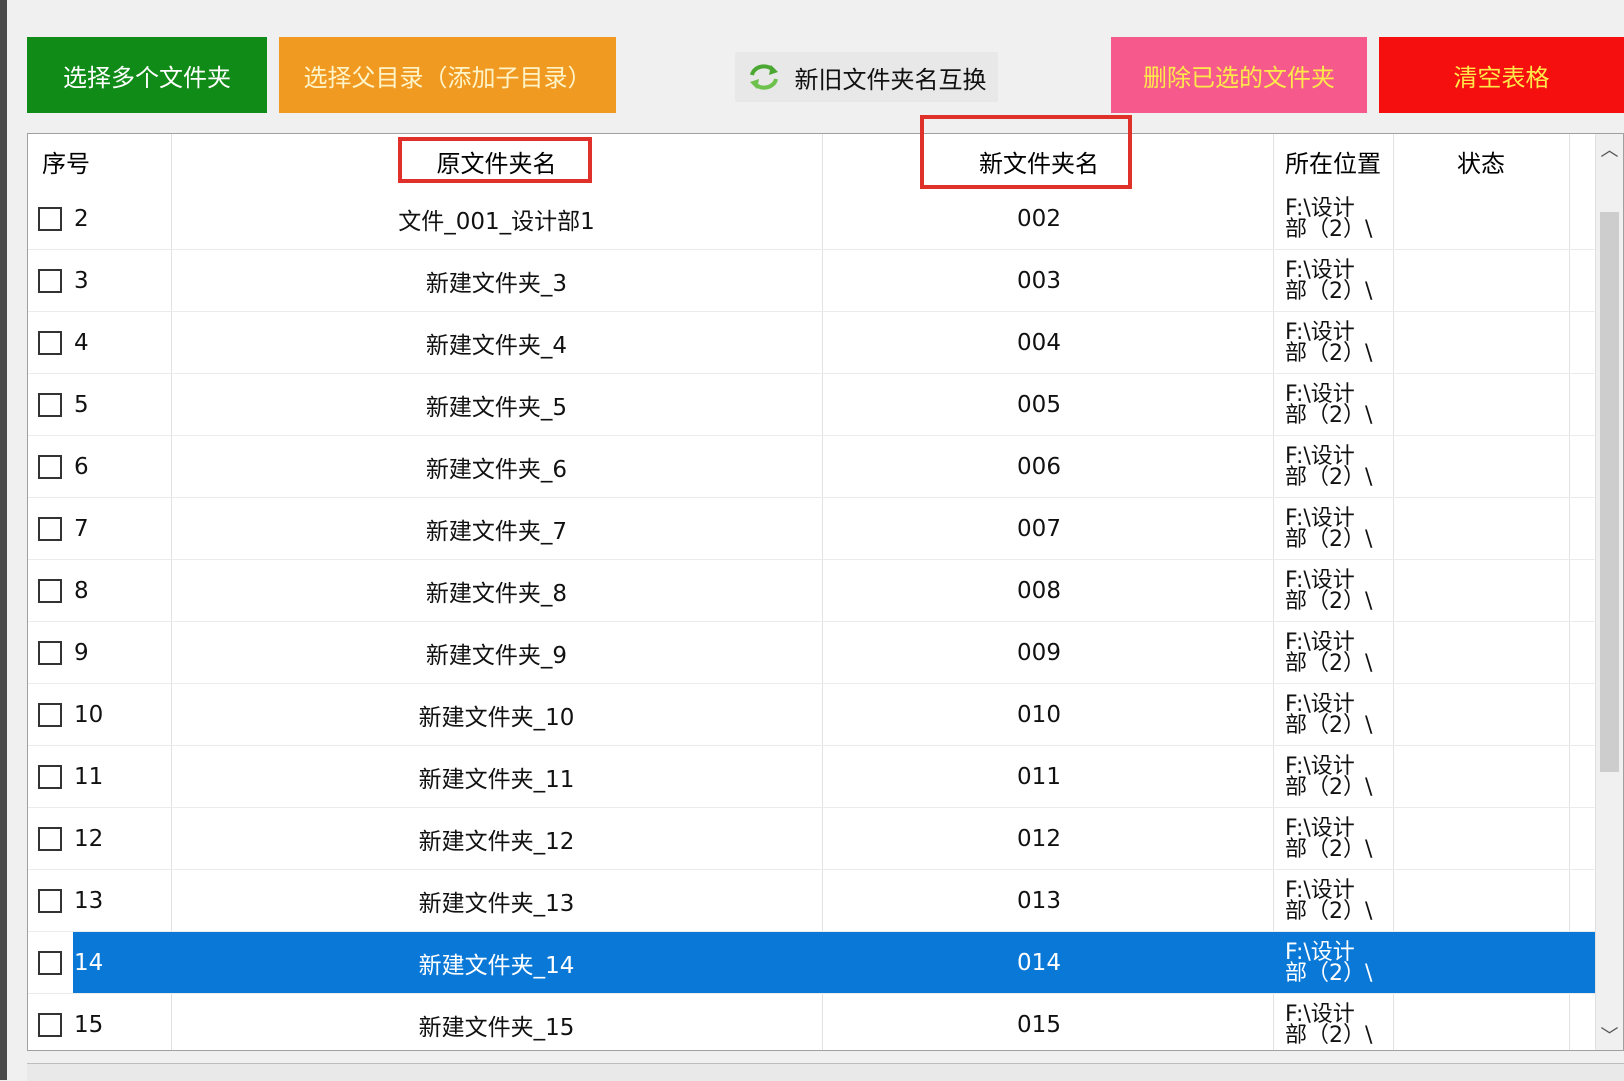 The width and height of the screenshot is (1624, 1081). Describe the element at coordinates (147, 75) in the screenshot. I see `select-multiple-folders-button: 选择多个文件夹` at that location.